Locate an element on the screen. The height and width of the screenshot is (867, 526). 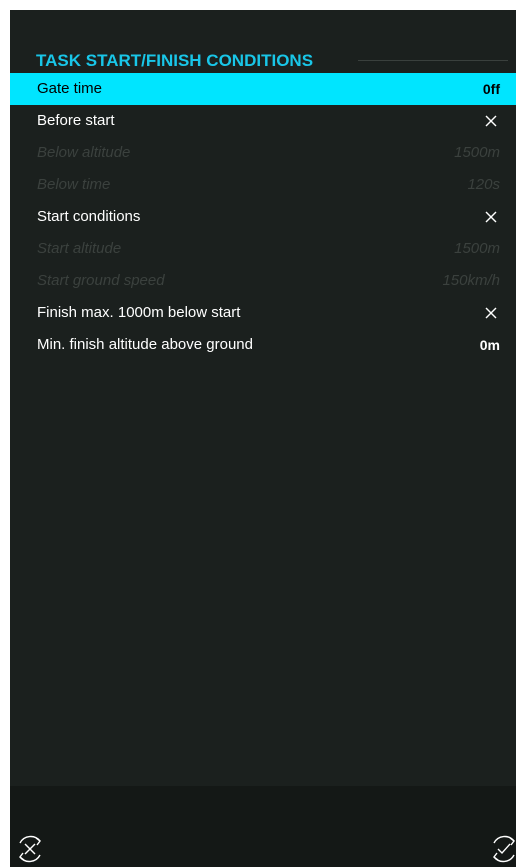
row-value: 0ff is located at coordinates (491, 89).